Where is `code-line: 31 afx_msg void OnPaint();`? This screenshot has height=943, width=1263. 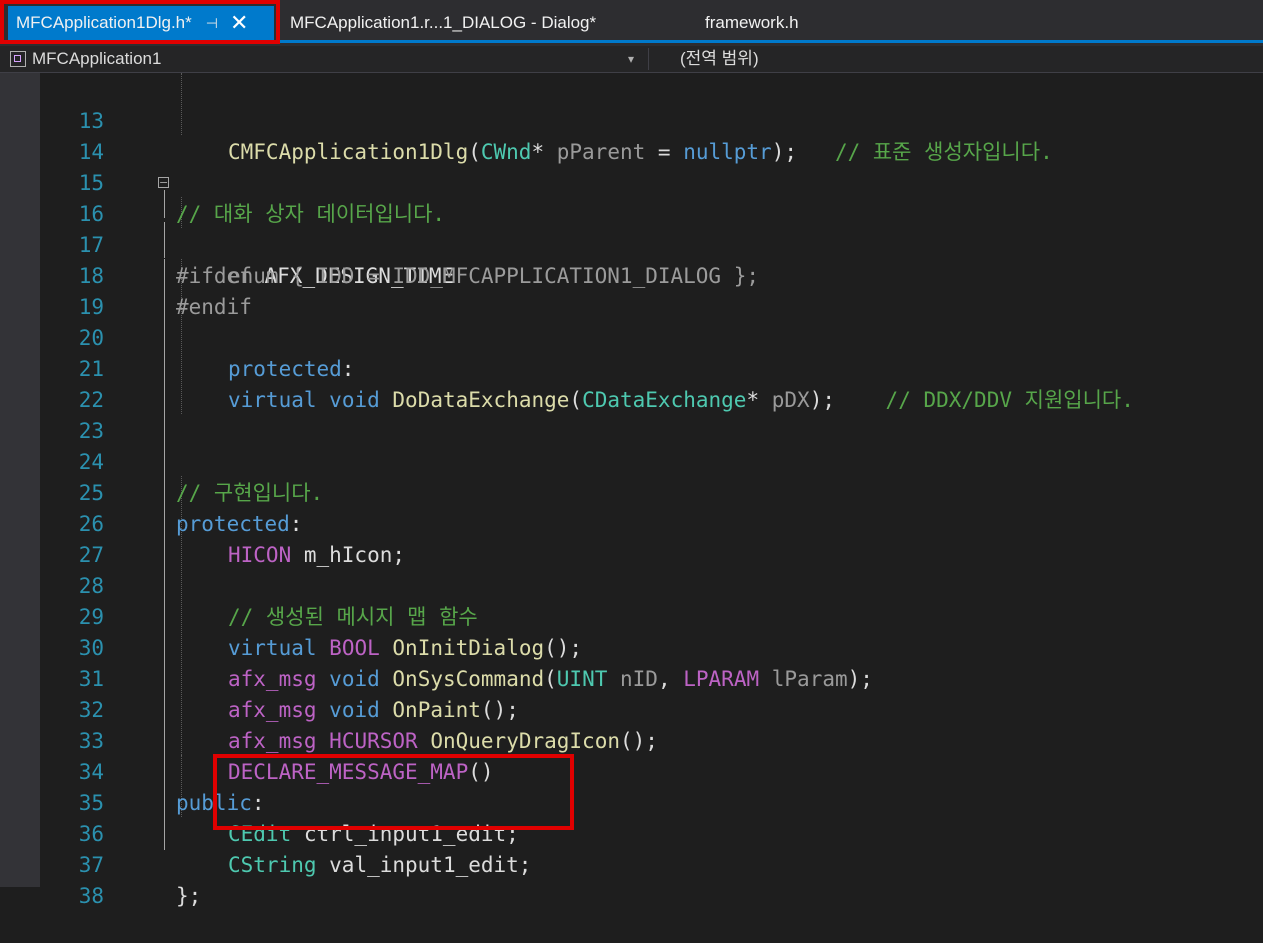
code-line: 31 afx_msg void OnPaint(); is located at coordinates (651, 677).